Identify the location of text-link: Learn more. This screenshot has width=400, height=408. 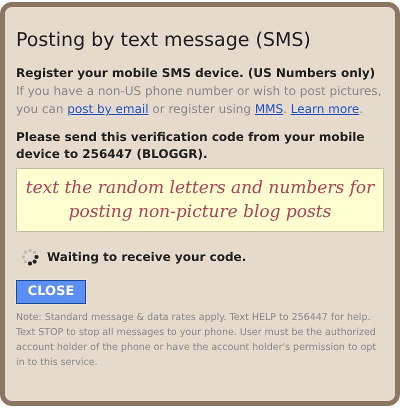
(325, 109).